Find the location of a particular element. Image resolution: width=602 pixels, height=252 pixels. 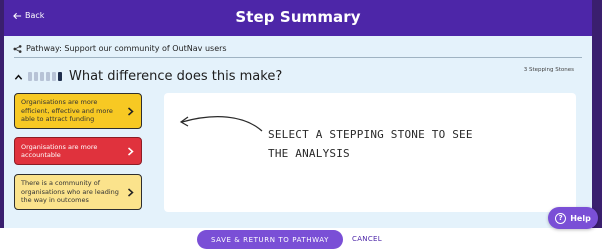

help-button: ? Help is located at coordinates (573, 218).